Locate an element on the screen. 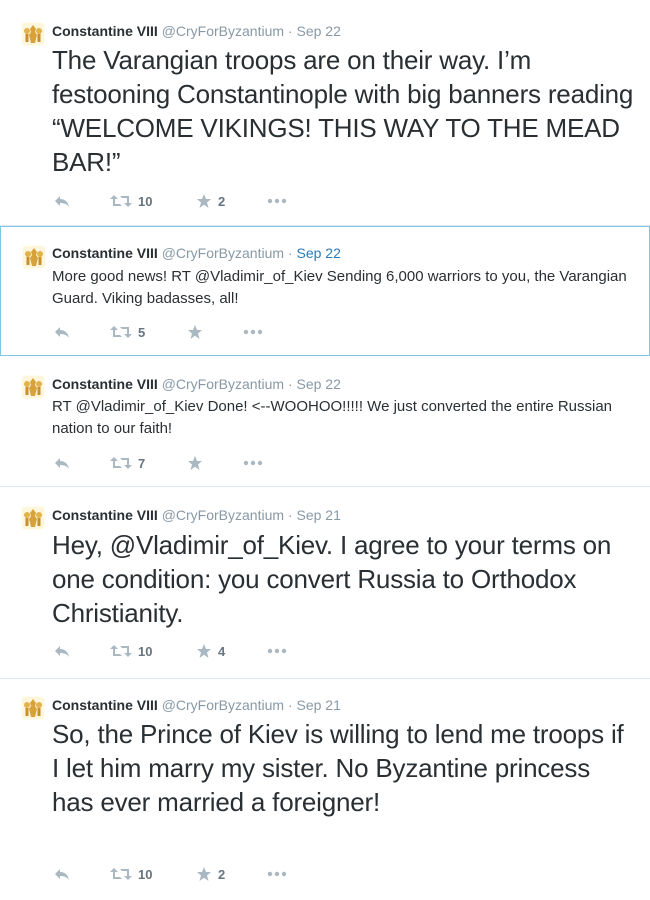 The width and height of the screenshot is (650, 900). tweet-actions: 10 4 is located at coordinates (204, 651).